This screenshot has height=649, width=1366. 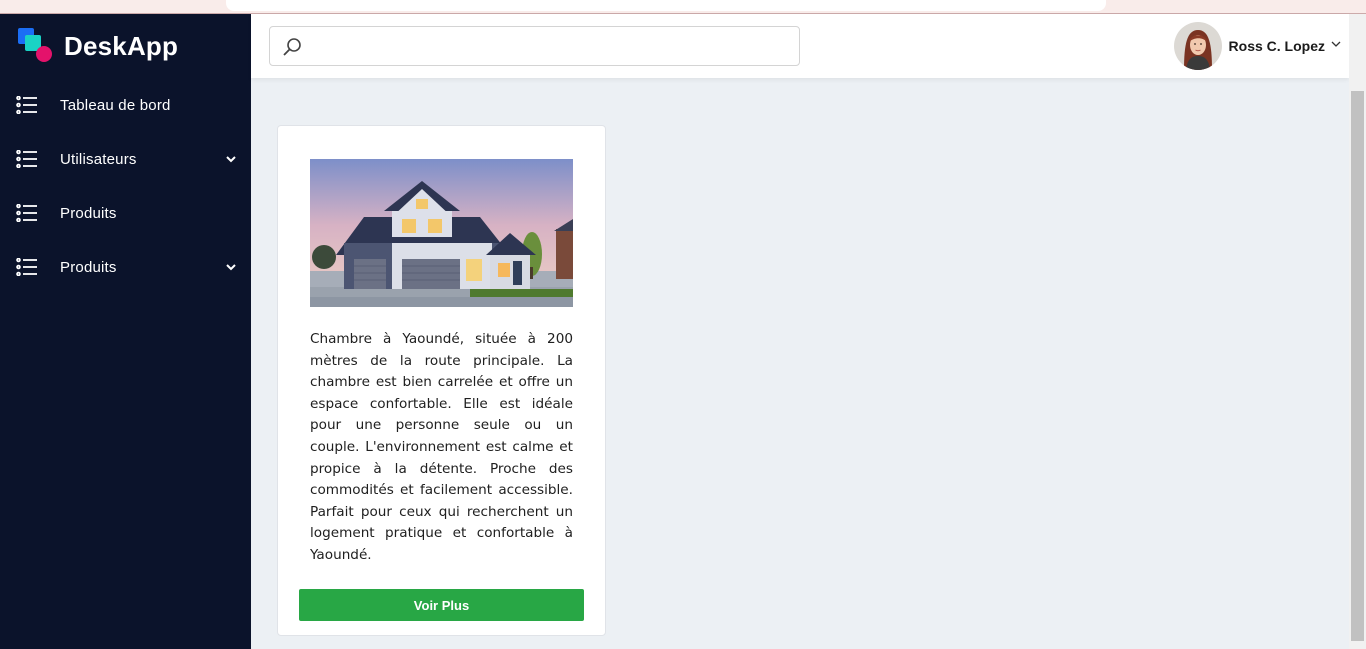 What do you see at coordinates (1197, 46) in the screenshot?
I see `avatar` at bounding box center [1197, 46].